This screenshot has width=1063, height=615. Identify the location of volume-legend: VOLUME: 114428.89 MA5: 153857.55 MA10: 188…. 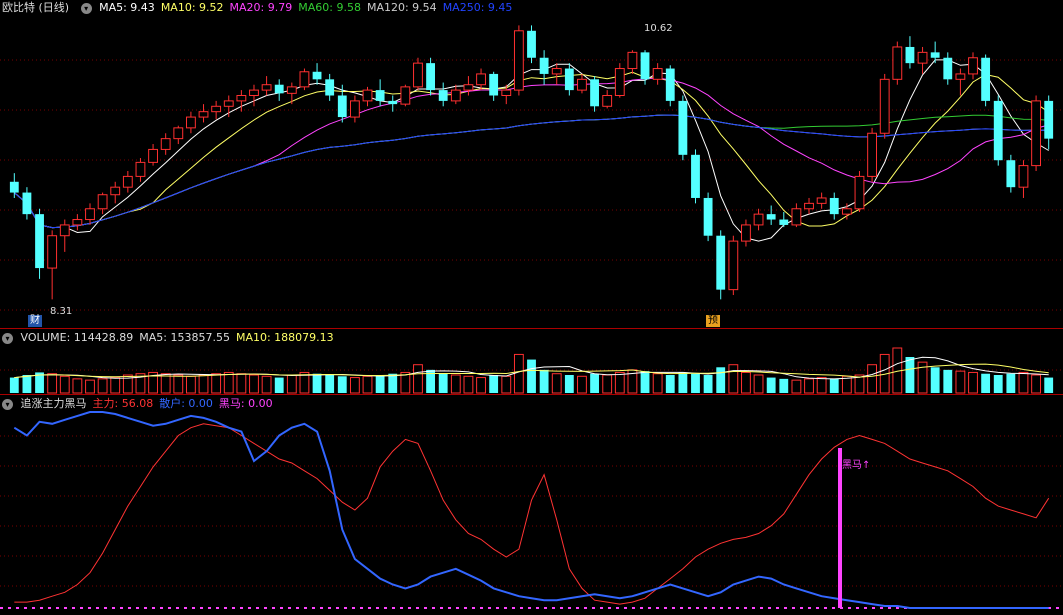
(180, 337).